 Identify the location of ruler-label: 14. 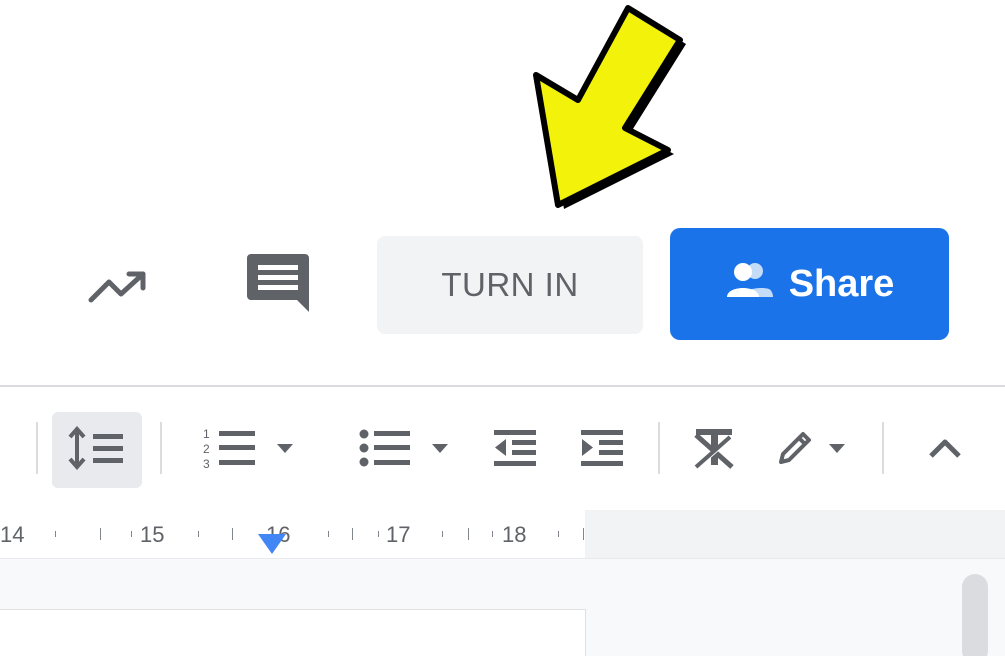
(12, 534).